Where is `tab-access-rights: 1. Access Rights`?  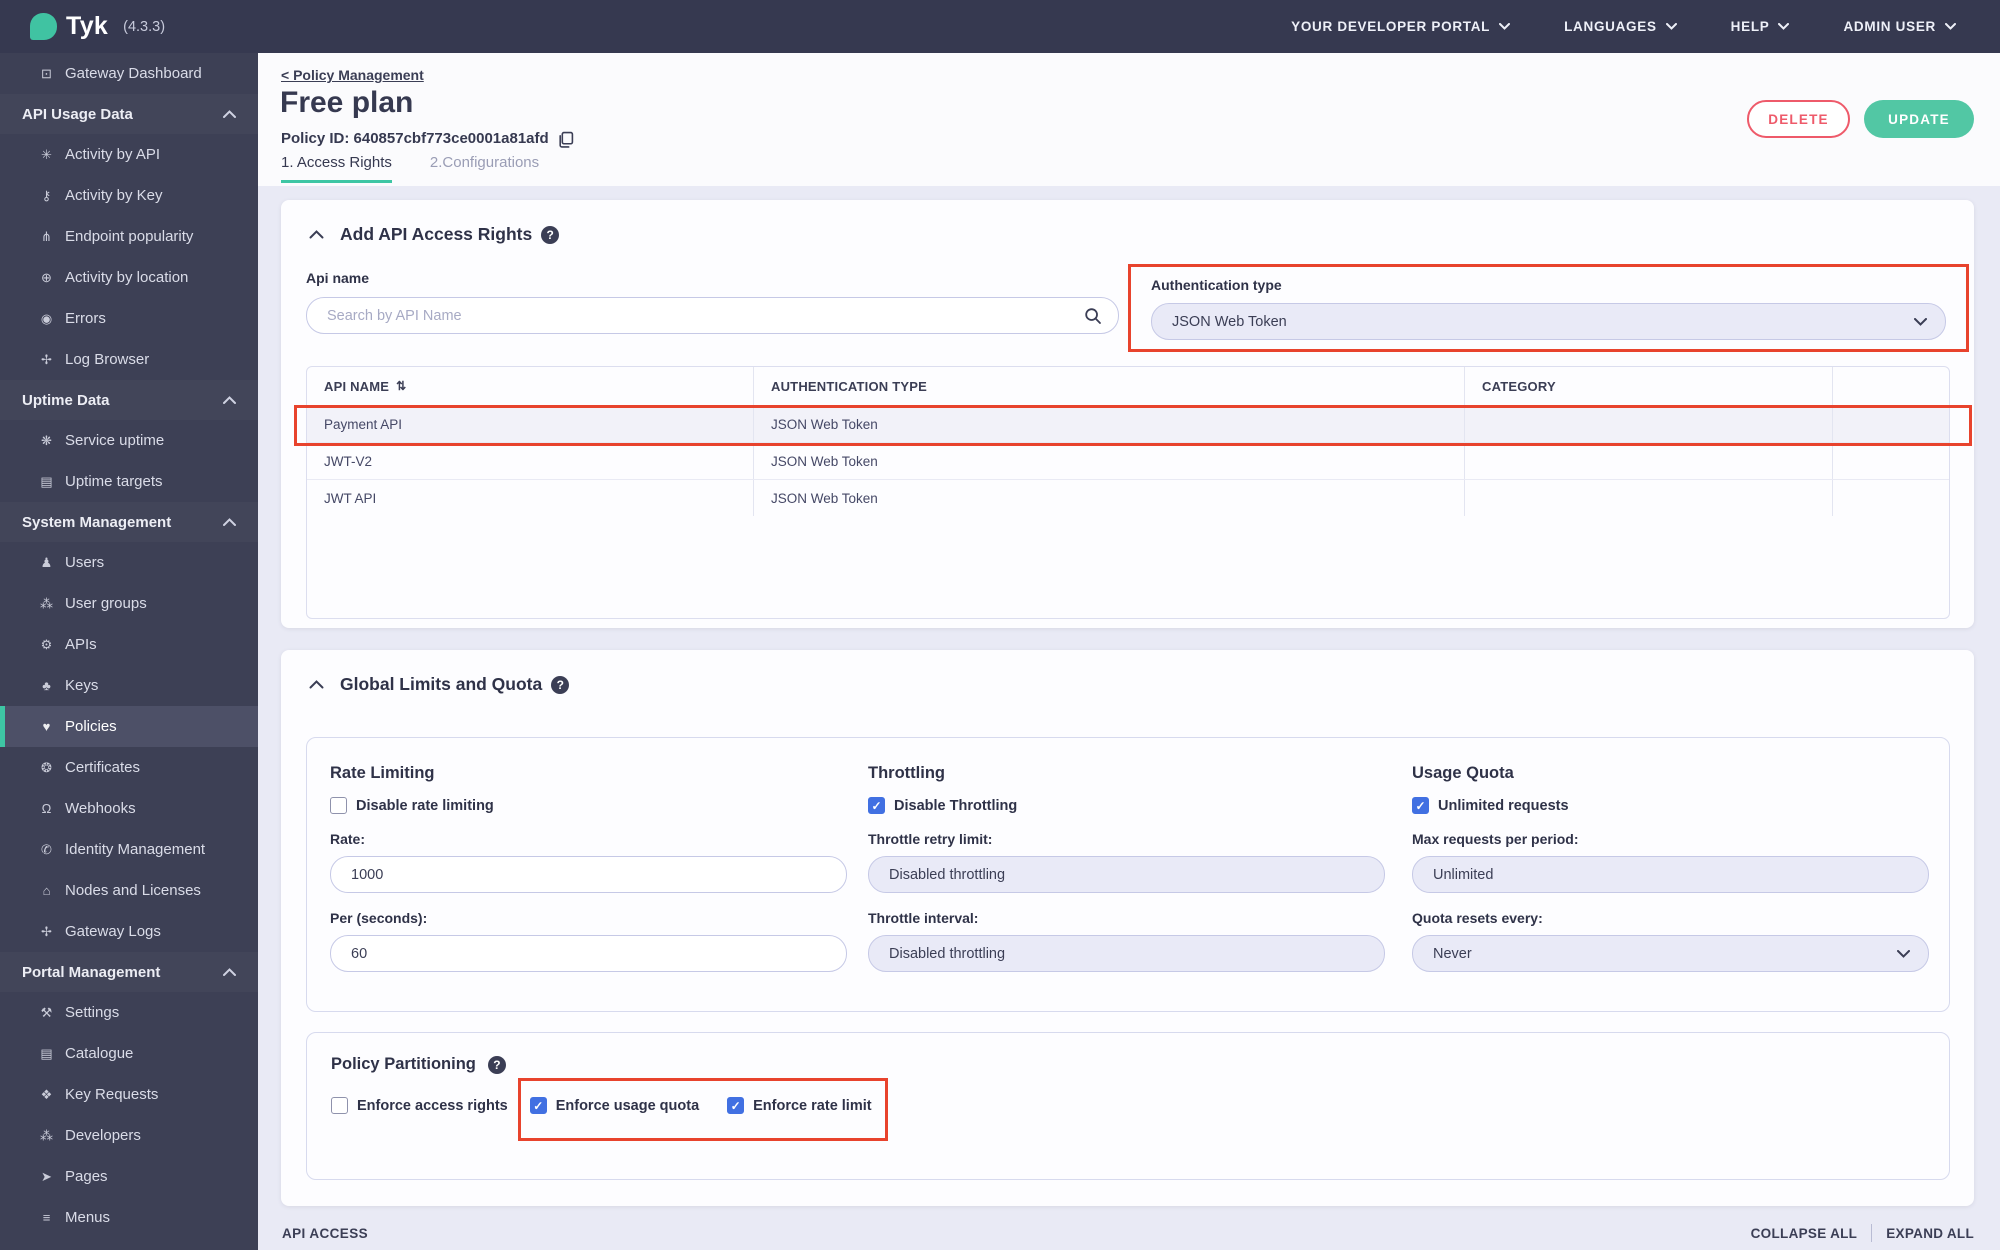 tab-access-rights: 1. Access Rights is located at coordinates (336, 168).